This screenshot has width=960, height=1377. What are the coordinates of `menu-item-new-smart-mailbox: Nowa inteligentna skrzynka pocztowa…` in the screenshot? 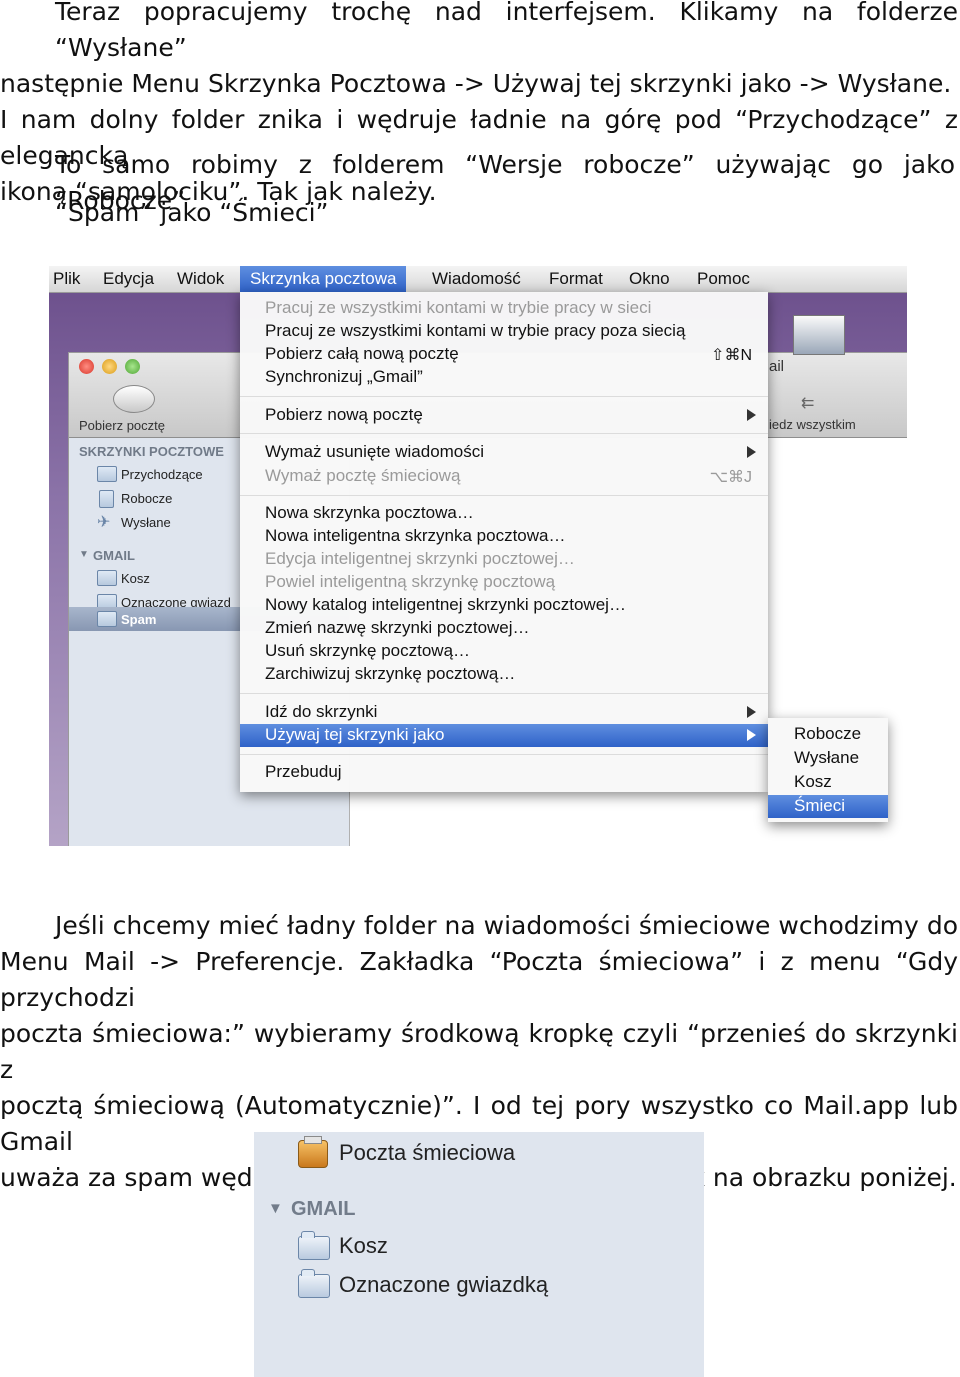 It's located at (415, 536).